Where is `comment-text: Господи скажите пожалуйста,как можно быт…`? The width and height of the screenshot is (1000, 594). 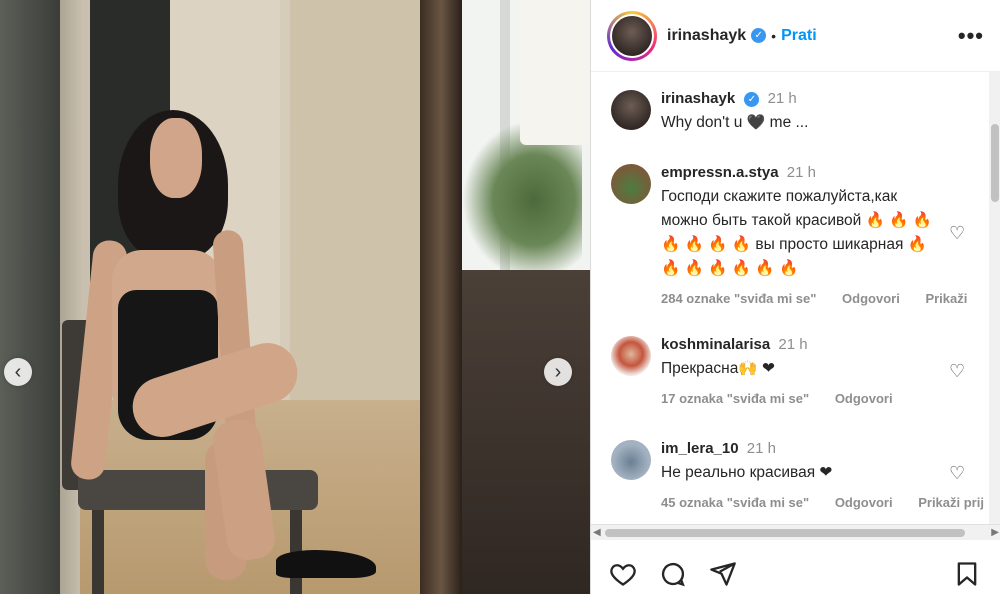 comment-text: Господи скажите пожалуйста,как можно быт… is located at coordinates (797, 232).